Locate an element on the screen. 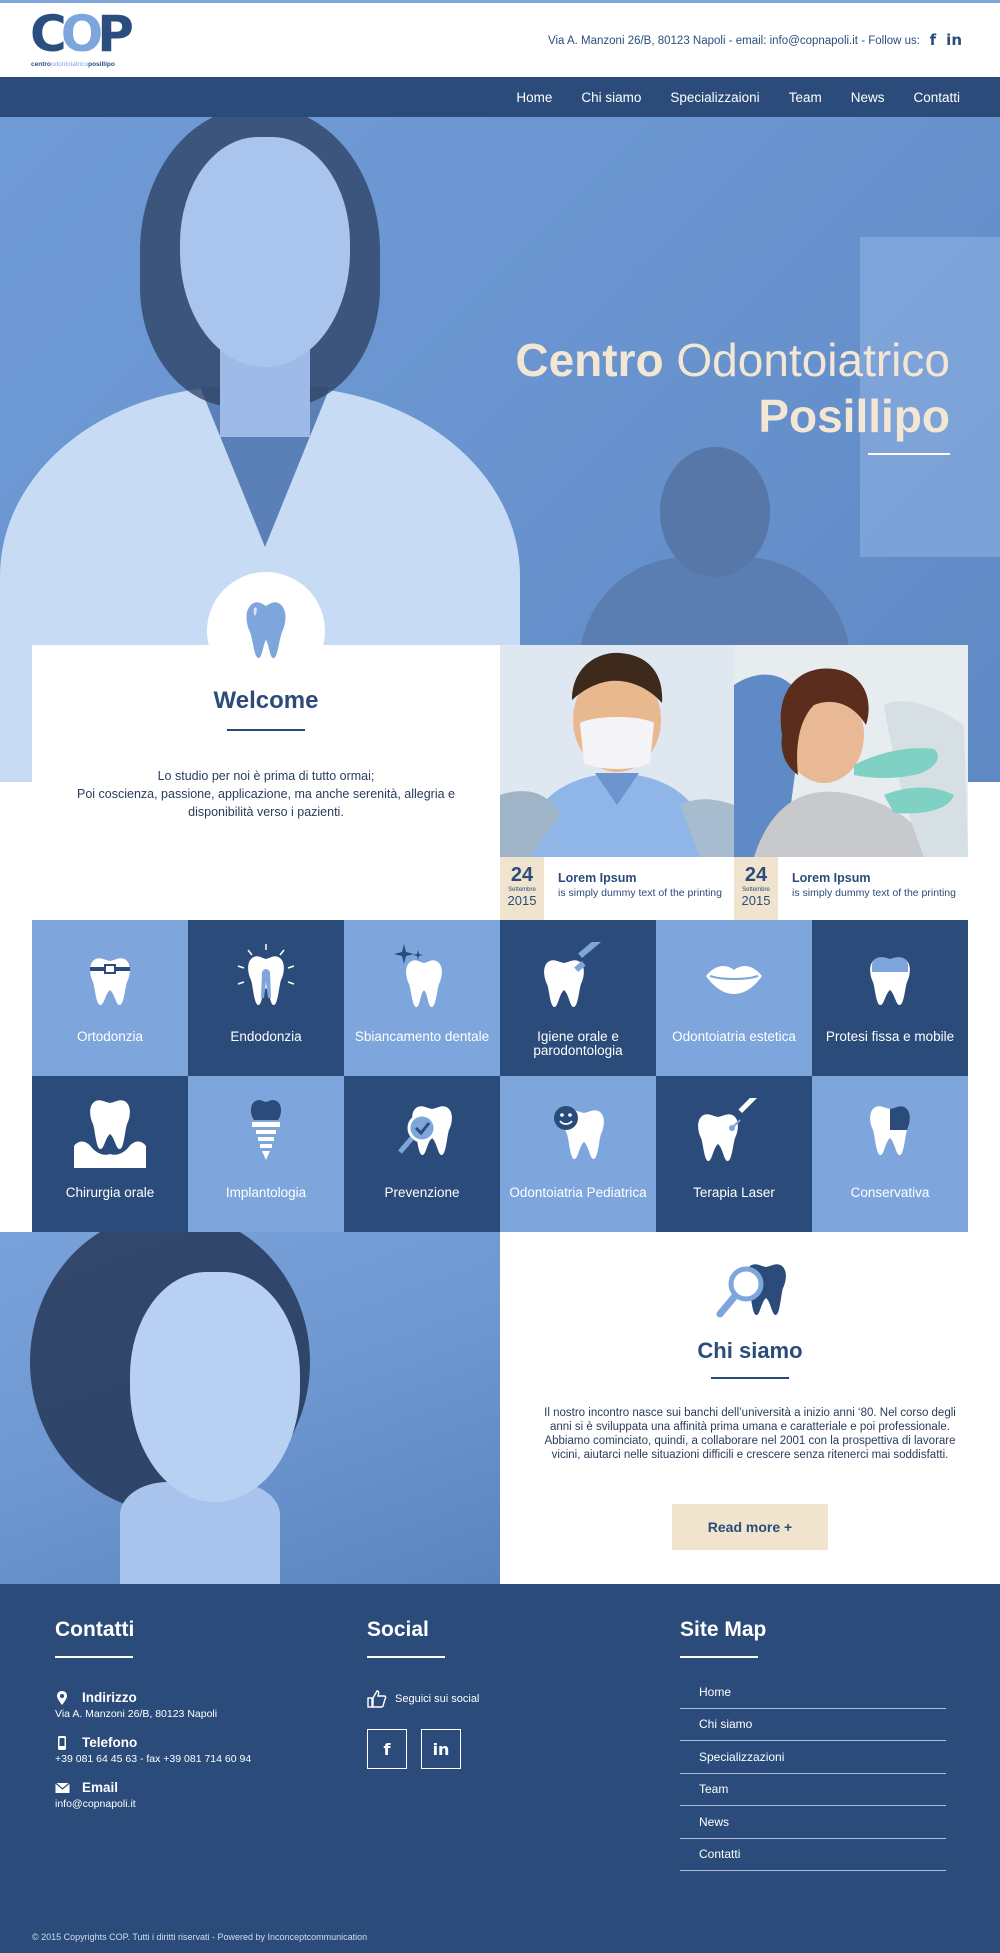  service-implantologia: Implantologia is located at coordinates (266, 1154).